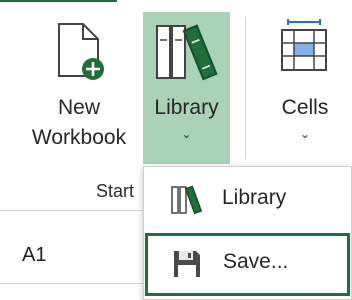 The height and width of the screenshot is (300, 352). I want to click on library-button: Library ⌄, so click(186, 88).